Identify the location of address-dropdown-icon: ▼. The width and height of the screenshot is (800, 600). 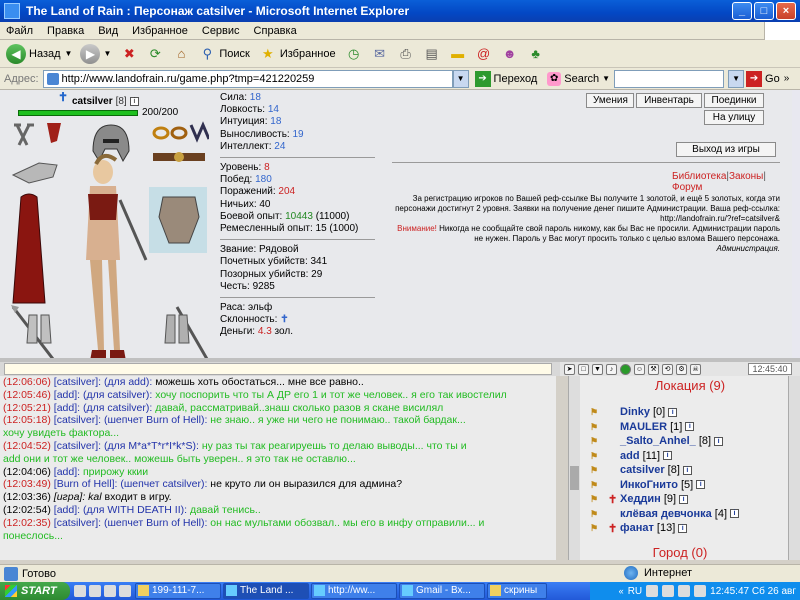
(460, 78).